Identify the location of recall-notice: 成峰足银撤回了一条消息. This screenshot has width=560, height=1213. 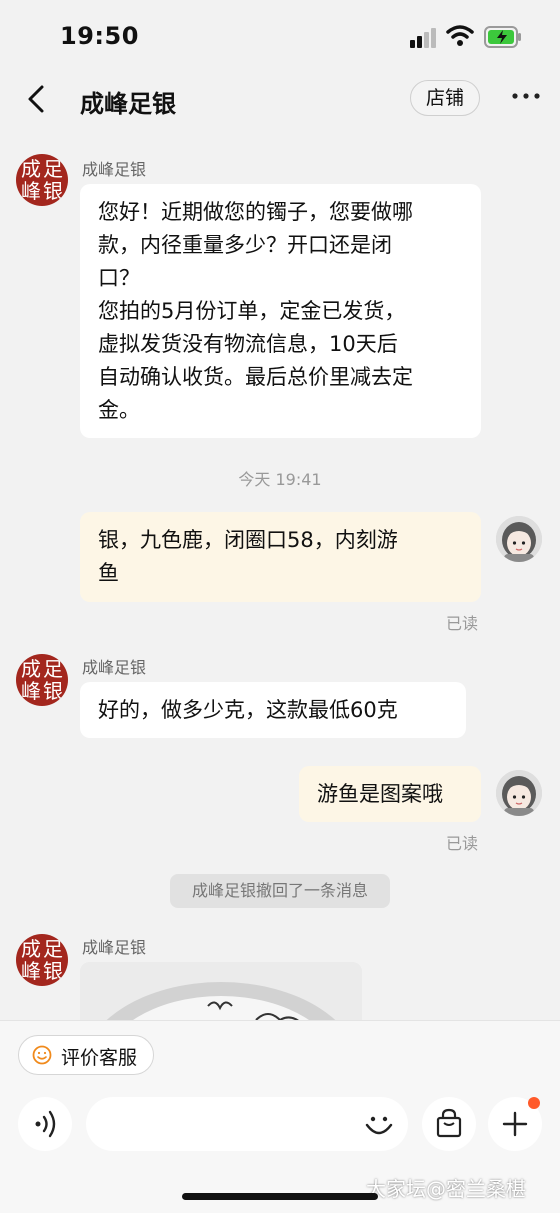
(280, 891).